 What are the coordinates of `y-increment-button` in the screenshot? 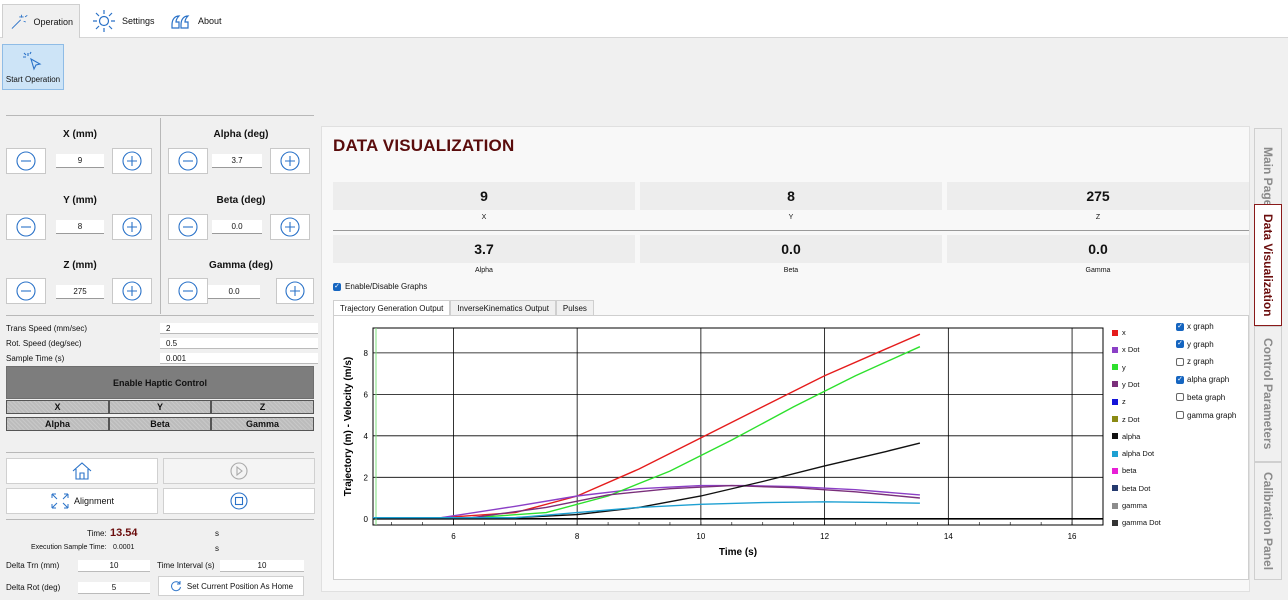 It's located at (132, 227).